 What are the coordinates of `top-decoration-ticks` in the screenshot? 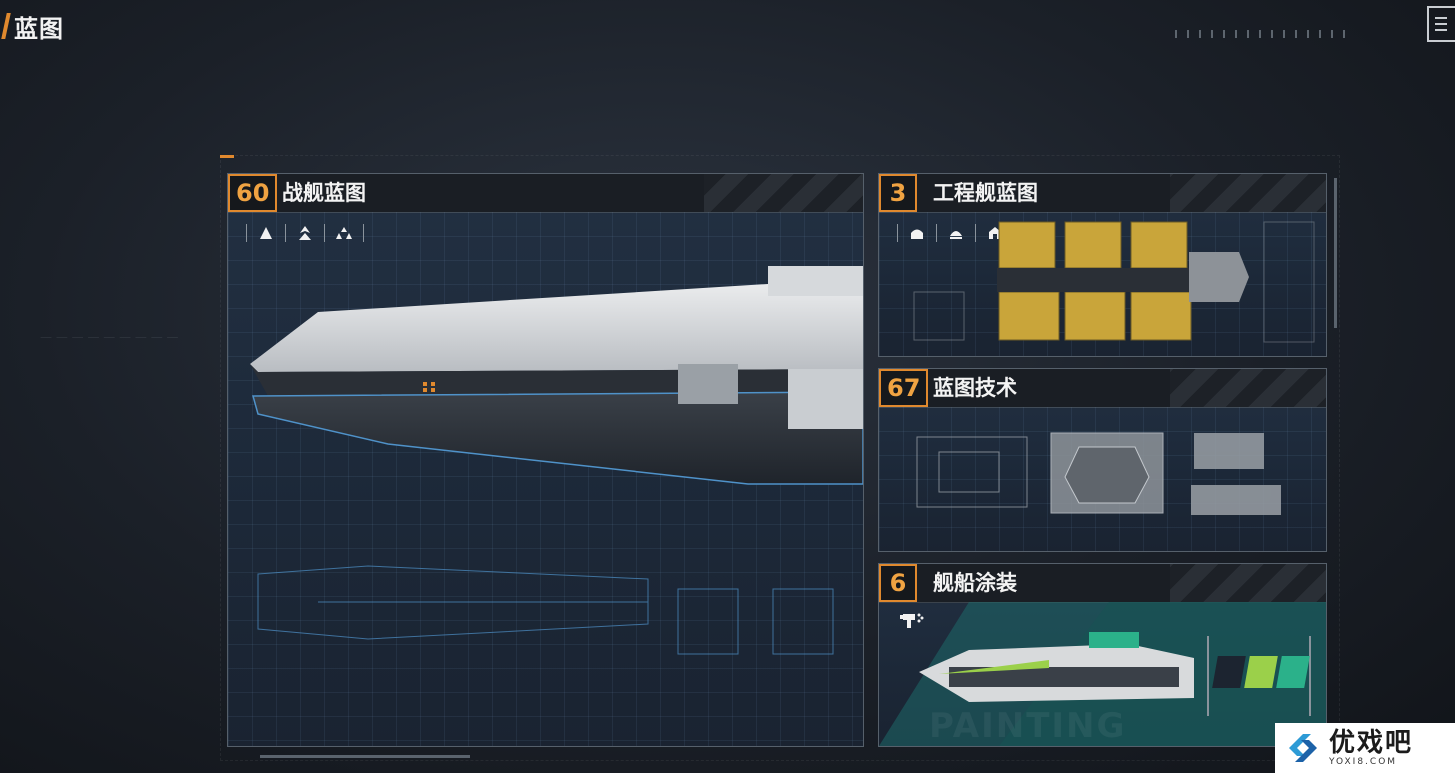 It's located at (1260, 34).